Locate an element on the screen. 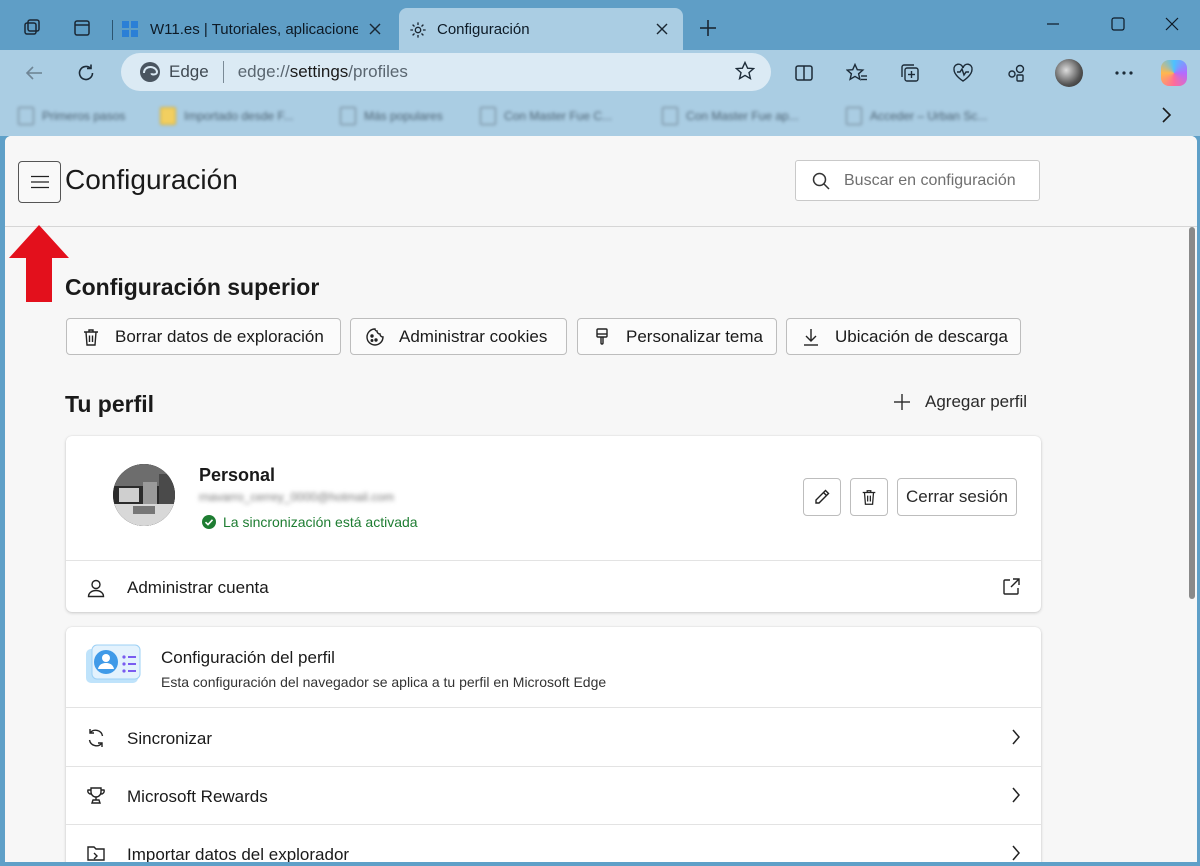 The image size is (1200, 866). workspaces-button is located at coordinates (32, 28).